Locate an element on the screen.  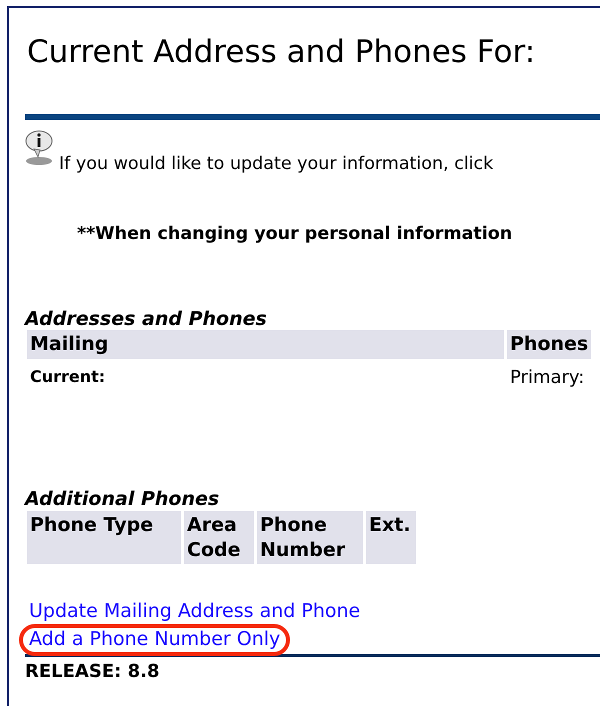
info-icon is located at coordinates (39, 148).